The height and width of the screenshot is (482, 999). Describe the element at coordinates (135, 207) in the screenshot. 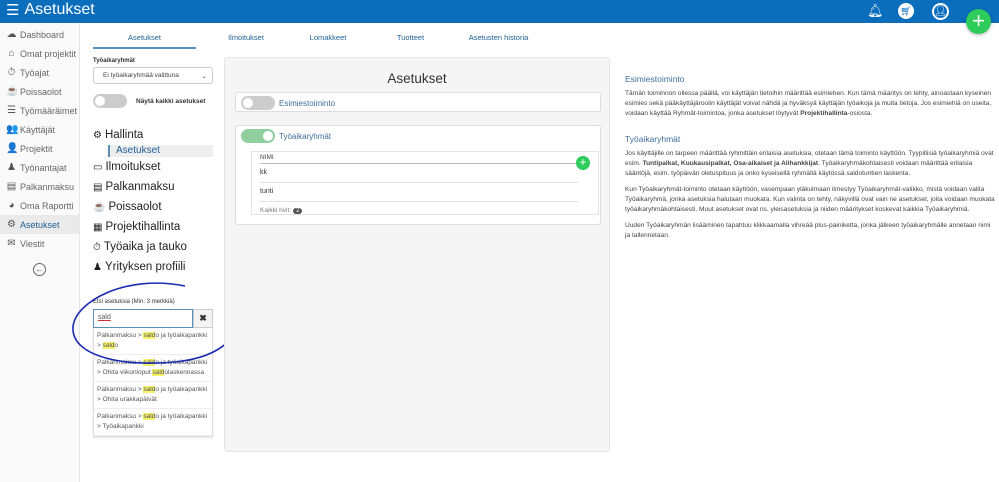

I see `category-label: Poissaolot` at that location.